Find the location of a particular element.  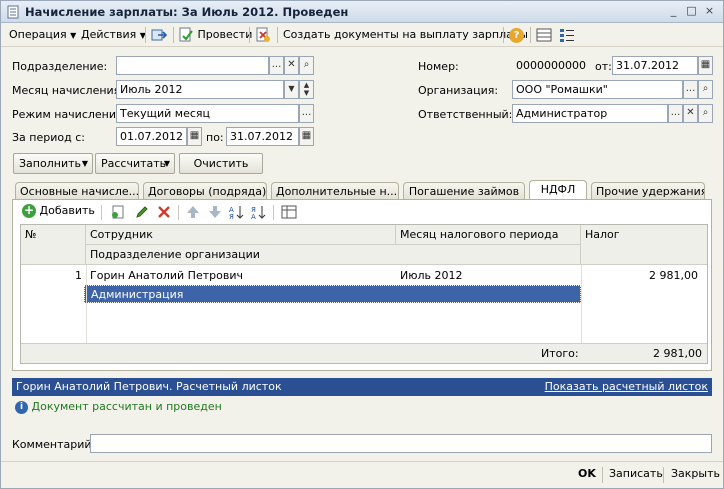

table-footer: Итого: 2 981,00 is located at coordinates (364, 353).